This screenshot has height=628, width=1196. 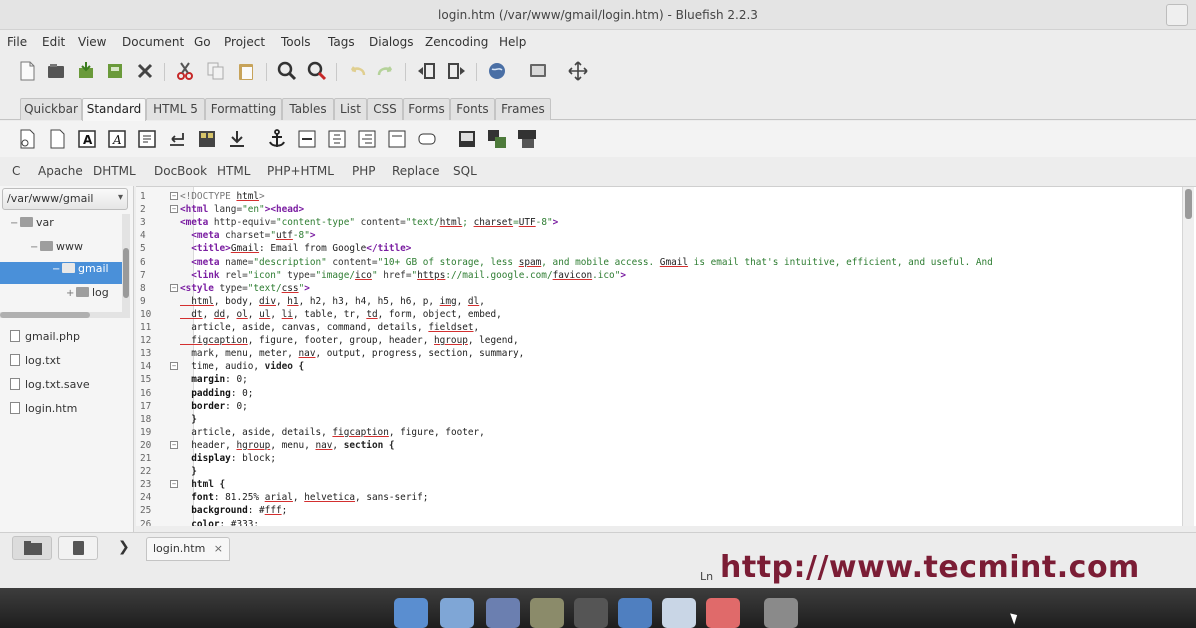 What do you see at coordinates (547, 613) in the screenshot?
I see `dock-gimp-icon` at bounding box center [547, 613].